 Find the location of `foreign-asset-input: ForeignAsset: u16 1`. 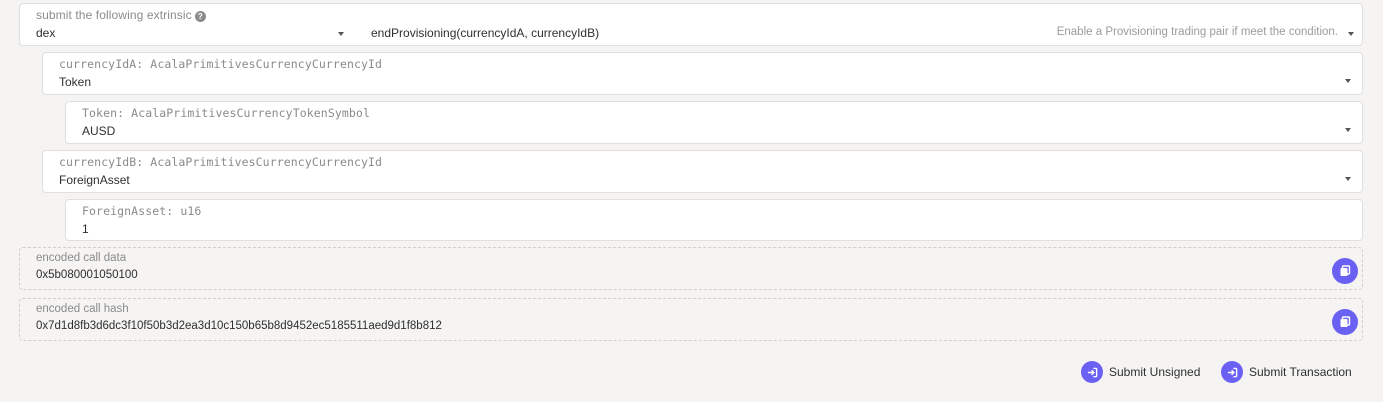

foreign-asset-input: ForeignAsset: u16 1 is located at coordinates (714, 220).